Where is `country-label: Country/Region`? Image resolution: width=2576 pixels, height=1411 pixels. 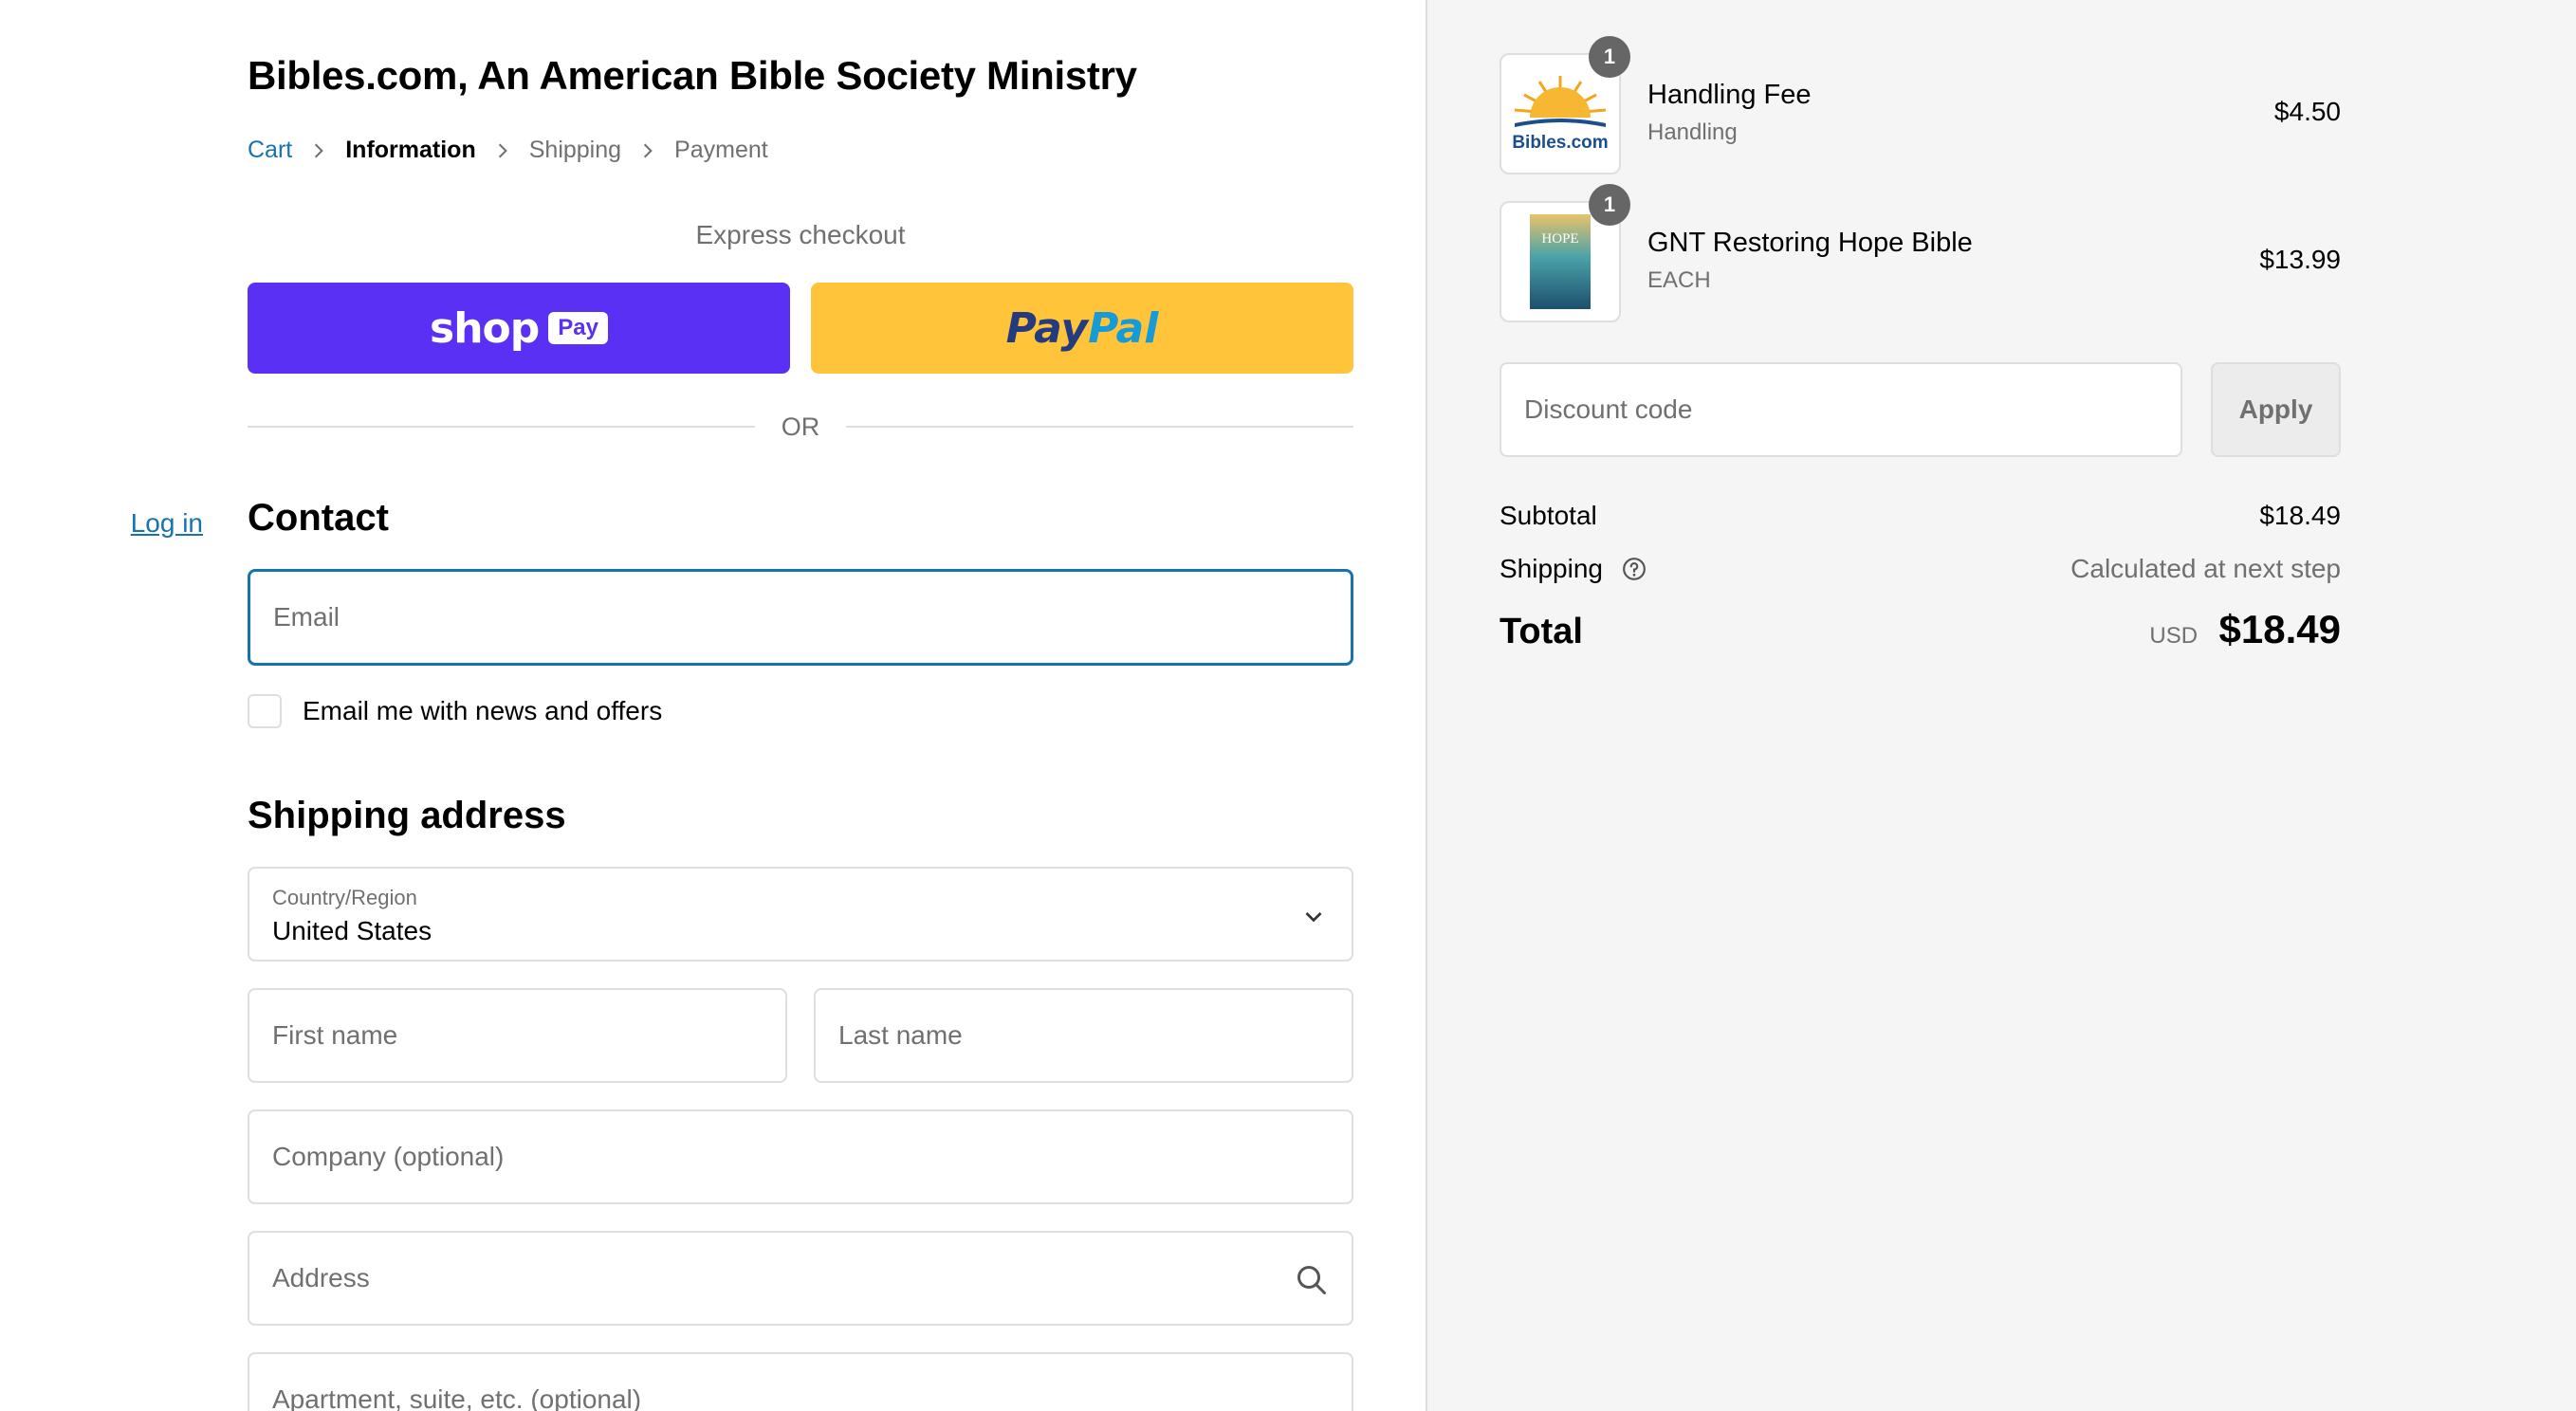 country-label: Country/Region is located at coordinates (344, 897).